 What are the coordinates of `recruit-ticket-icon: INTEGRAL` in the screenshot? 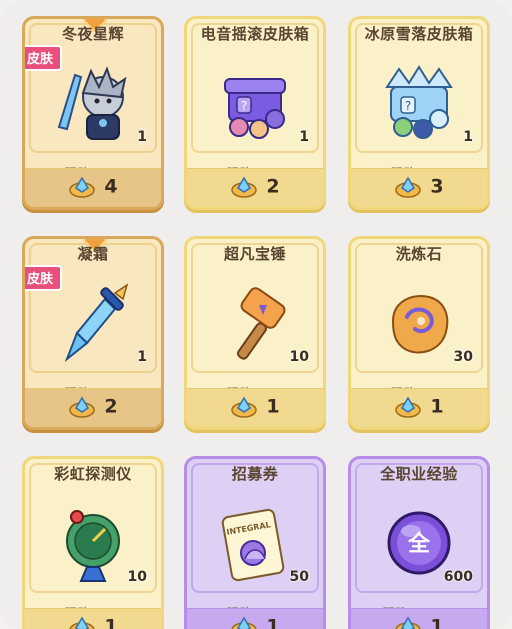 It's located at (255, 543).